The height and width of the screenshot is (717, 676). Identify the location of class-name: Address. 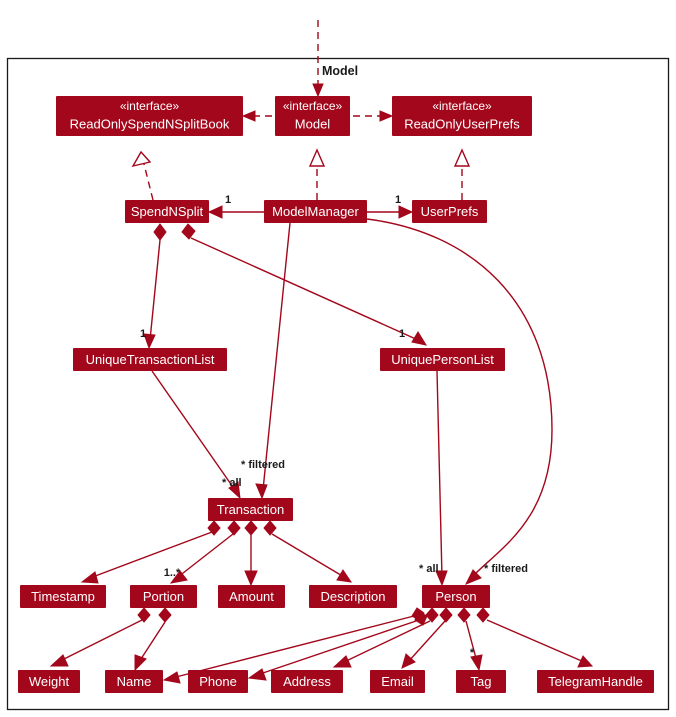
(307, 681).